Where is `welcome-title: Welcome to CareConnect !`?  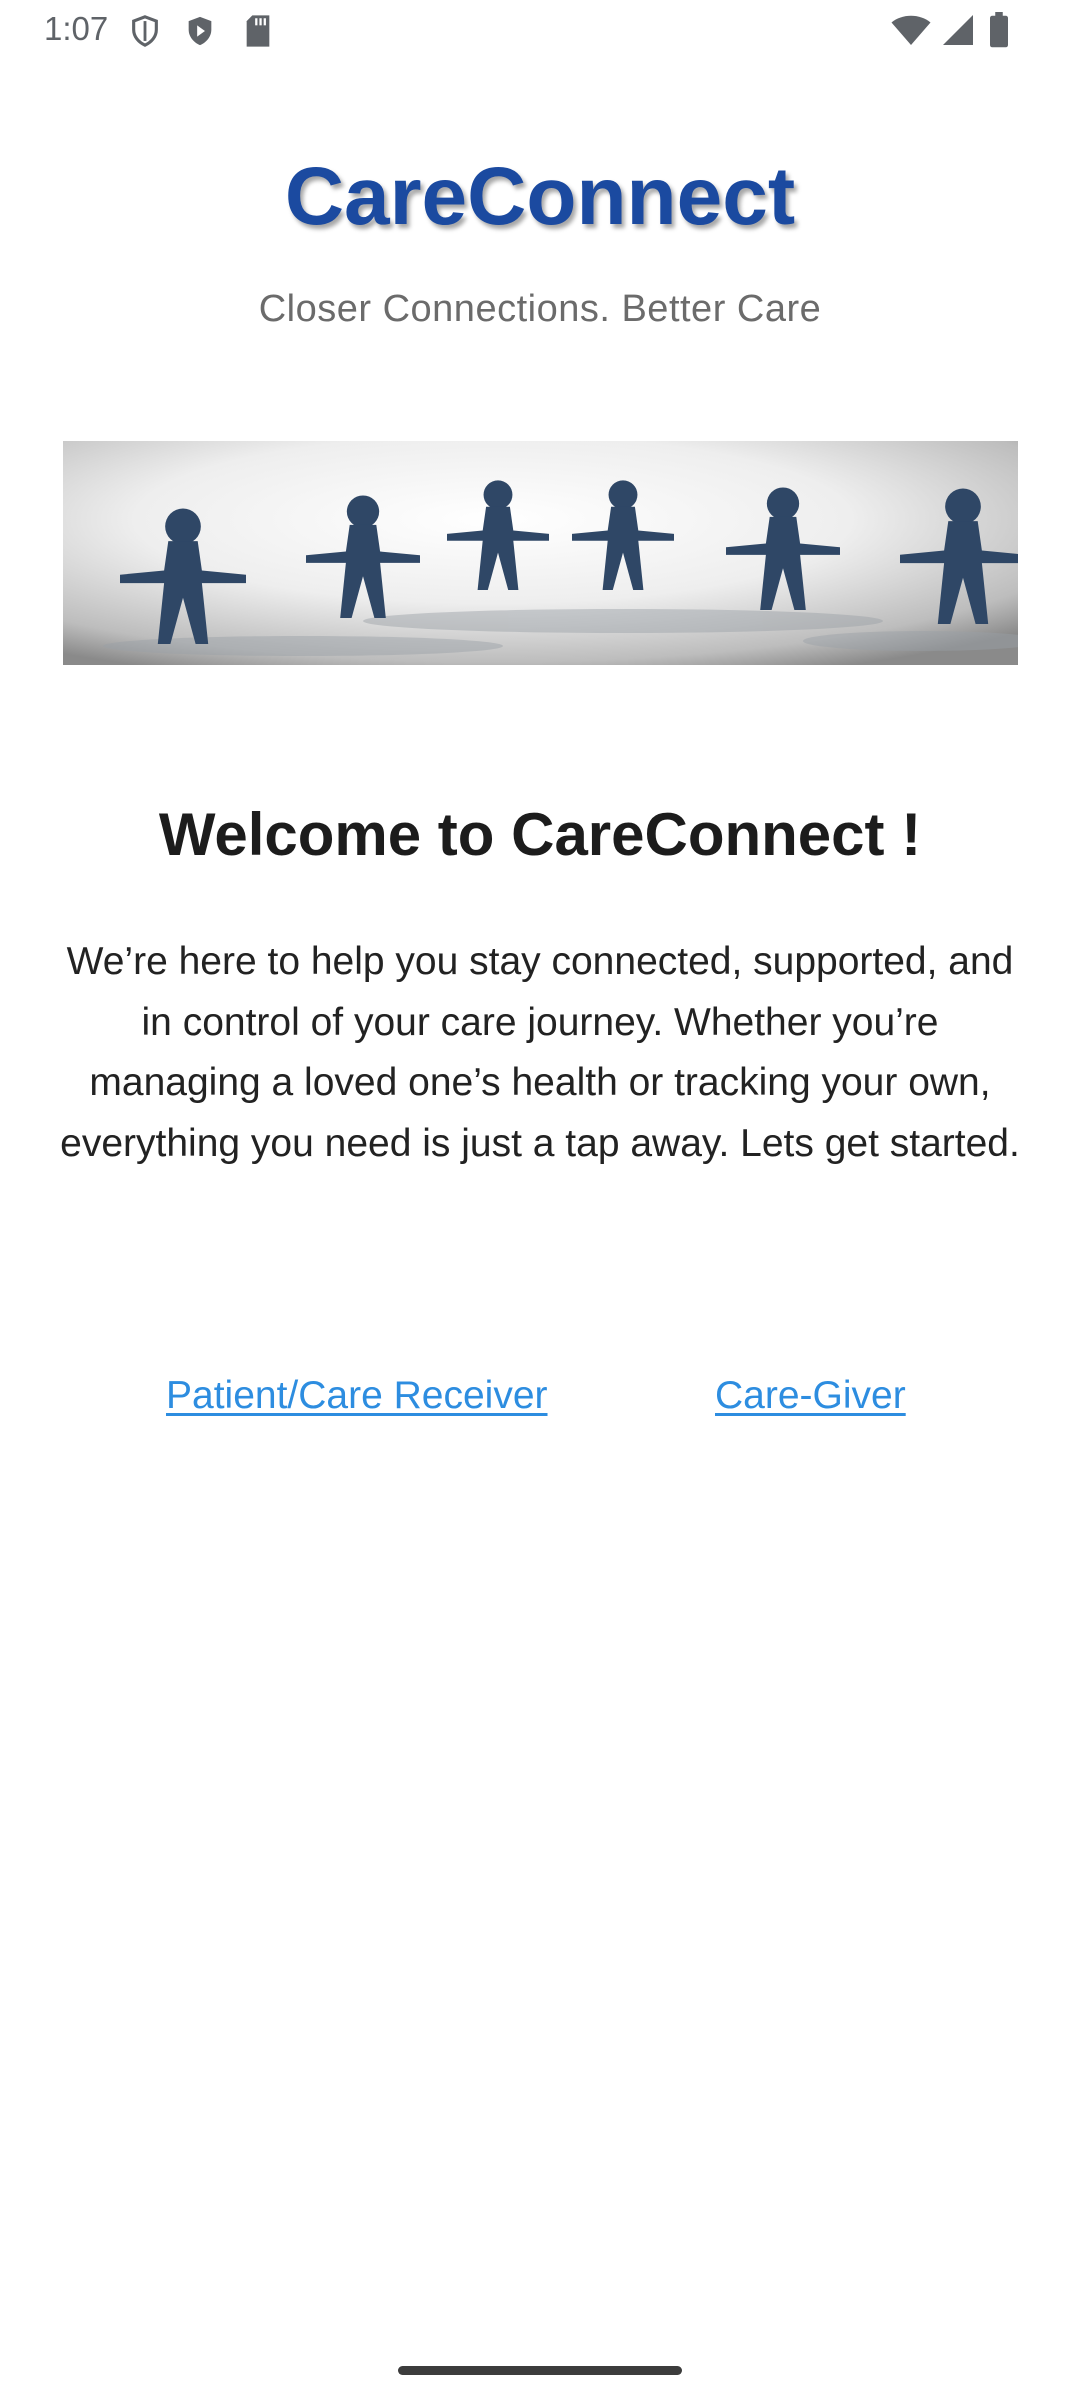
welcome-title: Welcome to CareConnect ! is located at coordinates (540, 834).